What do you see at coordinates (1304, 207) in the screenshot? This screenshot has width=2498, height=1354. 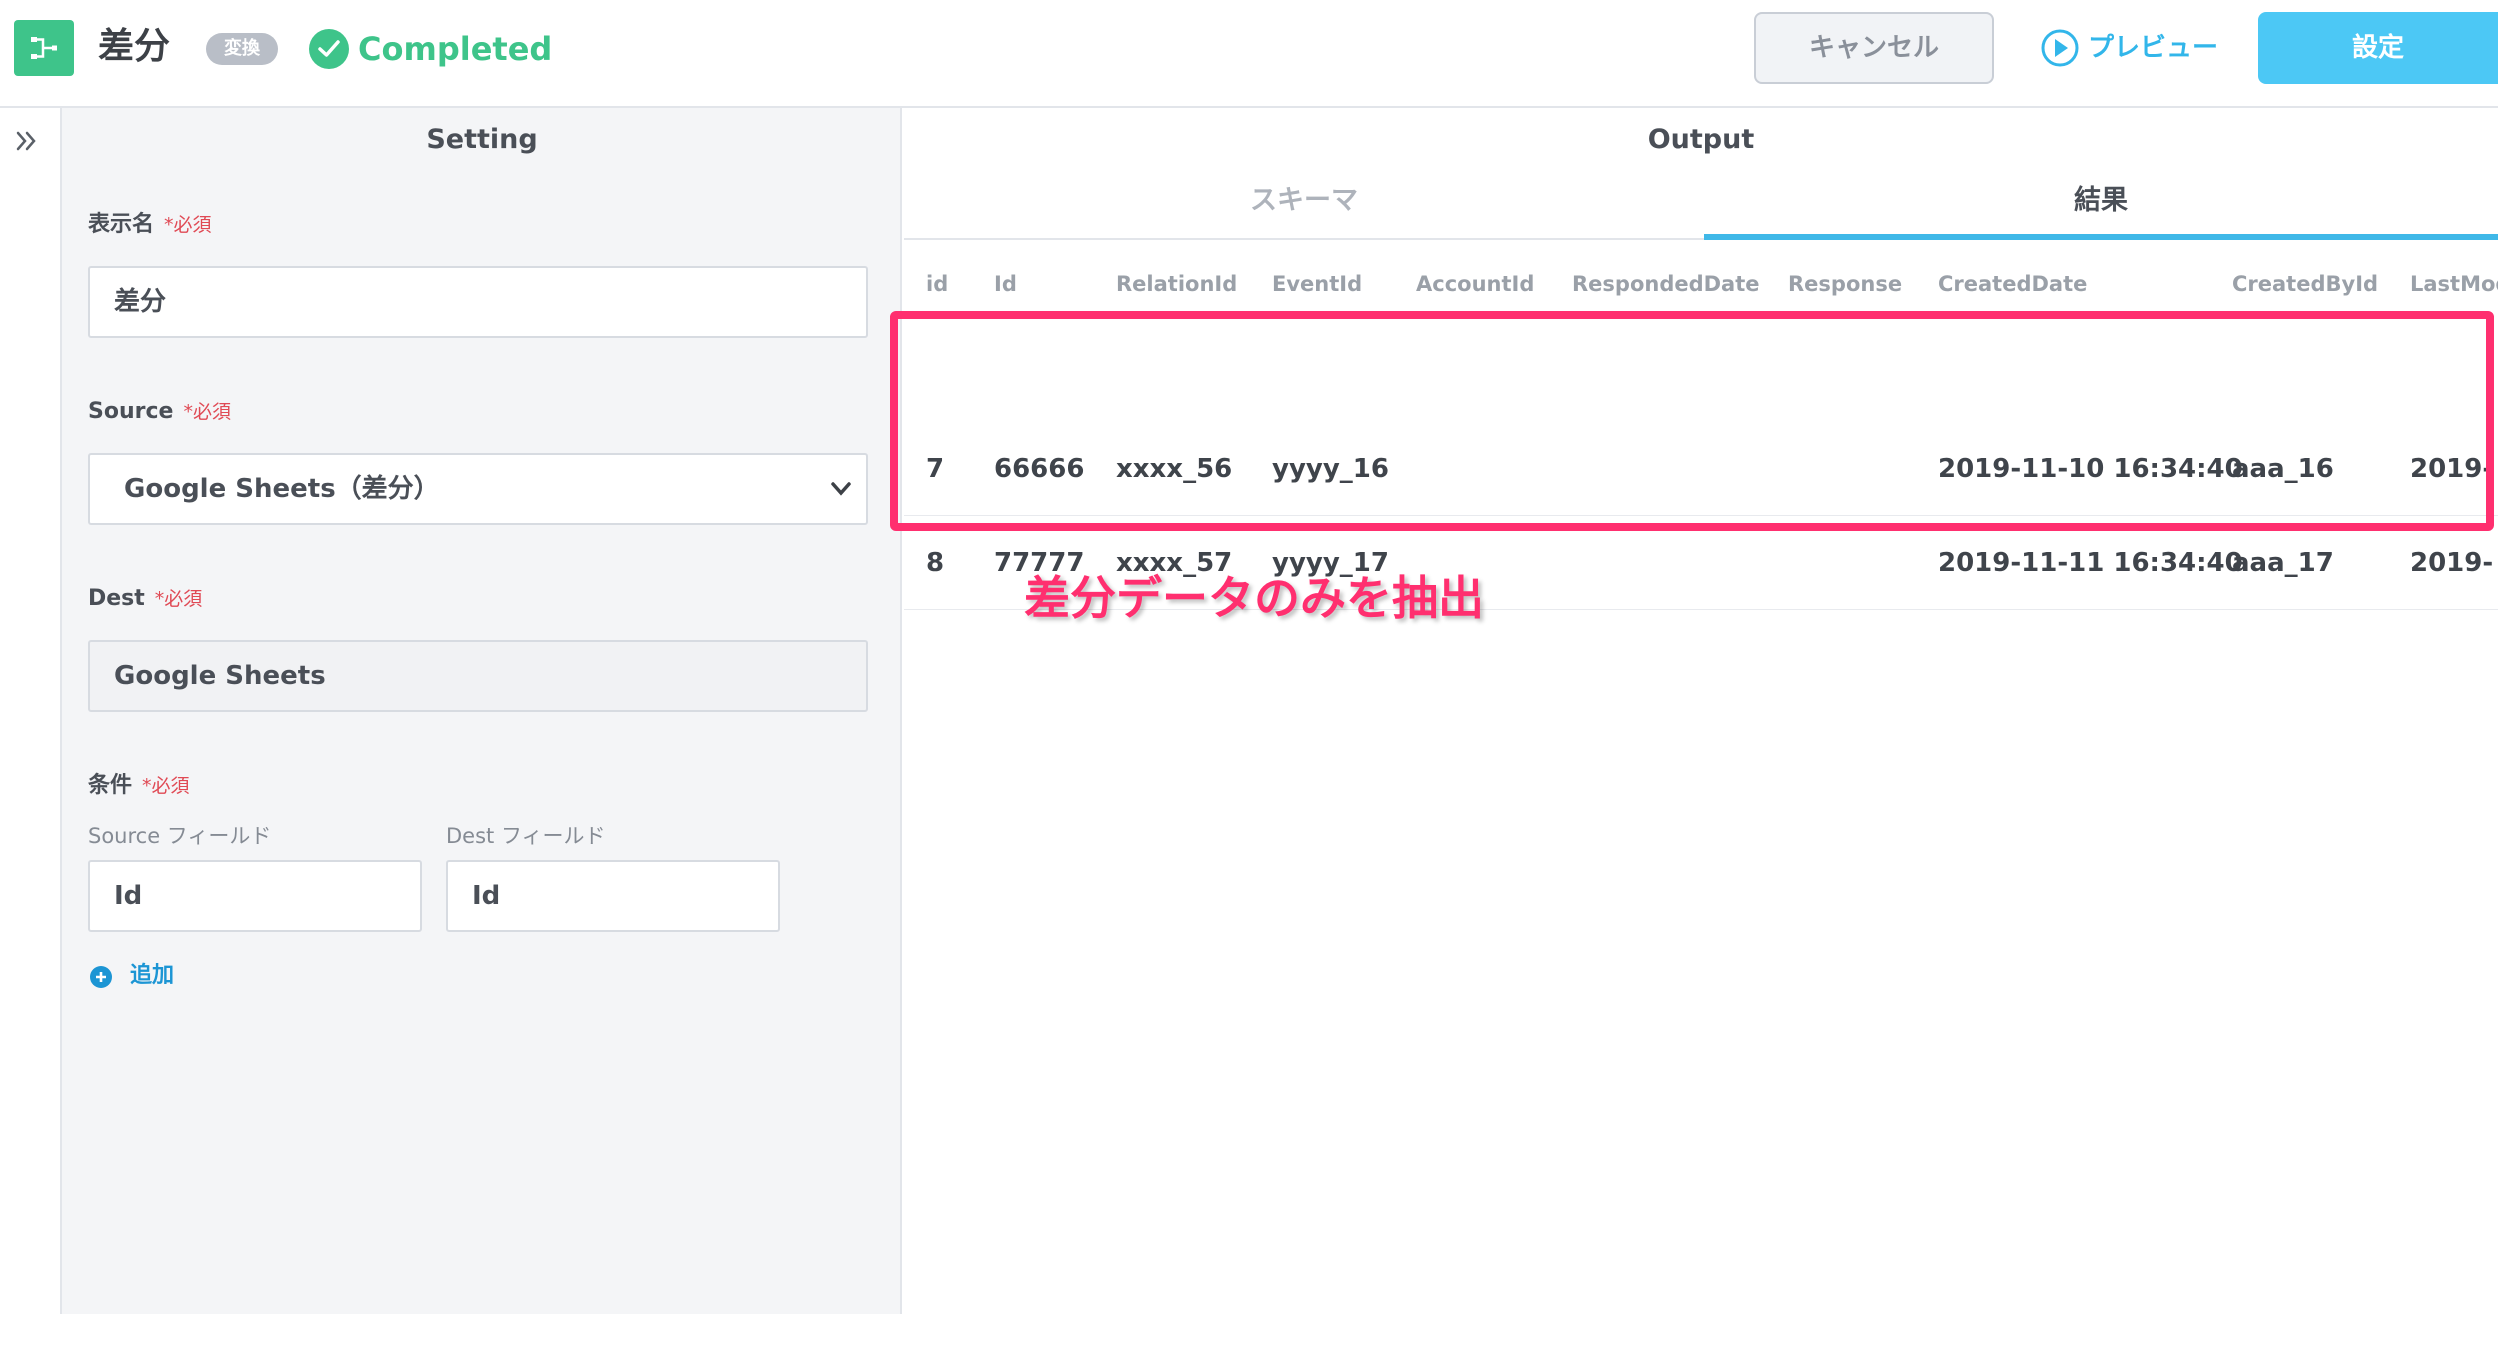 I see `tab-schema: スキーマ` at bounding box center [1304, 207].